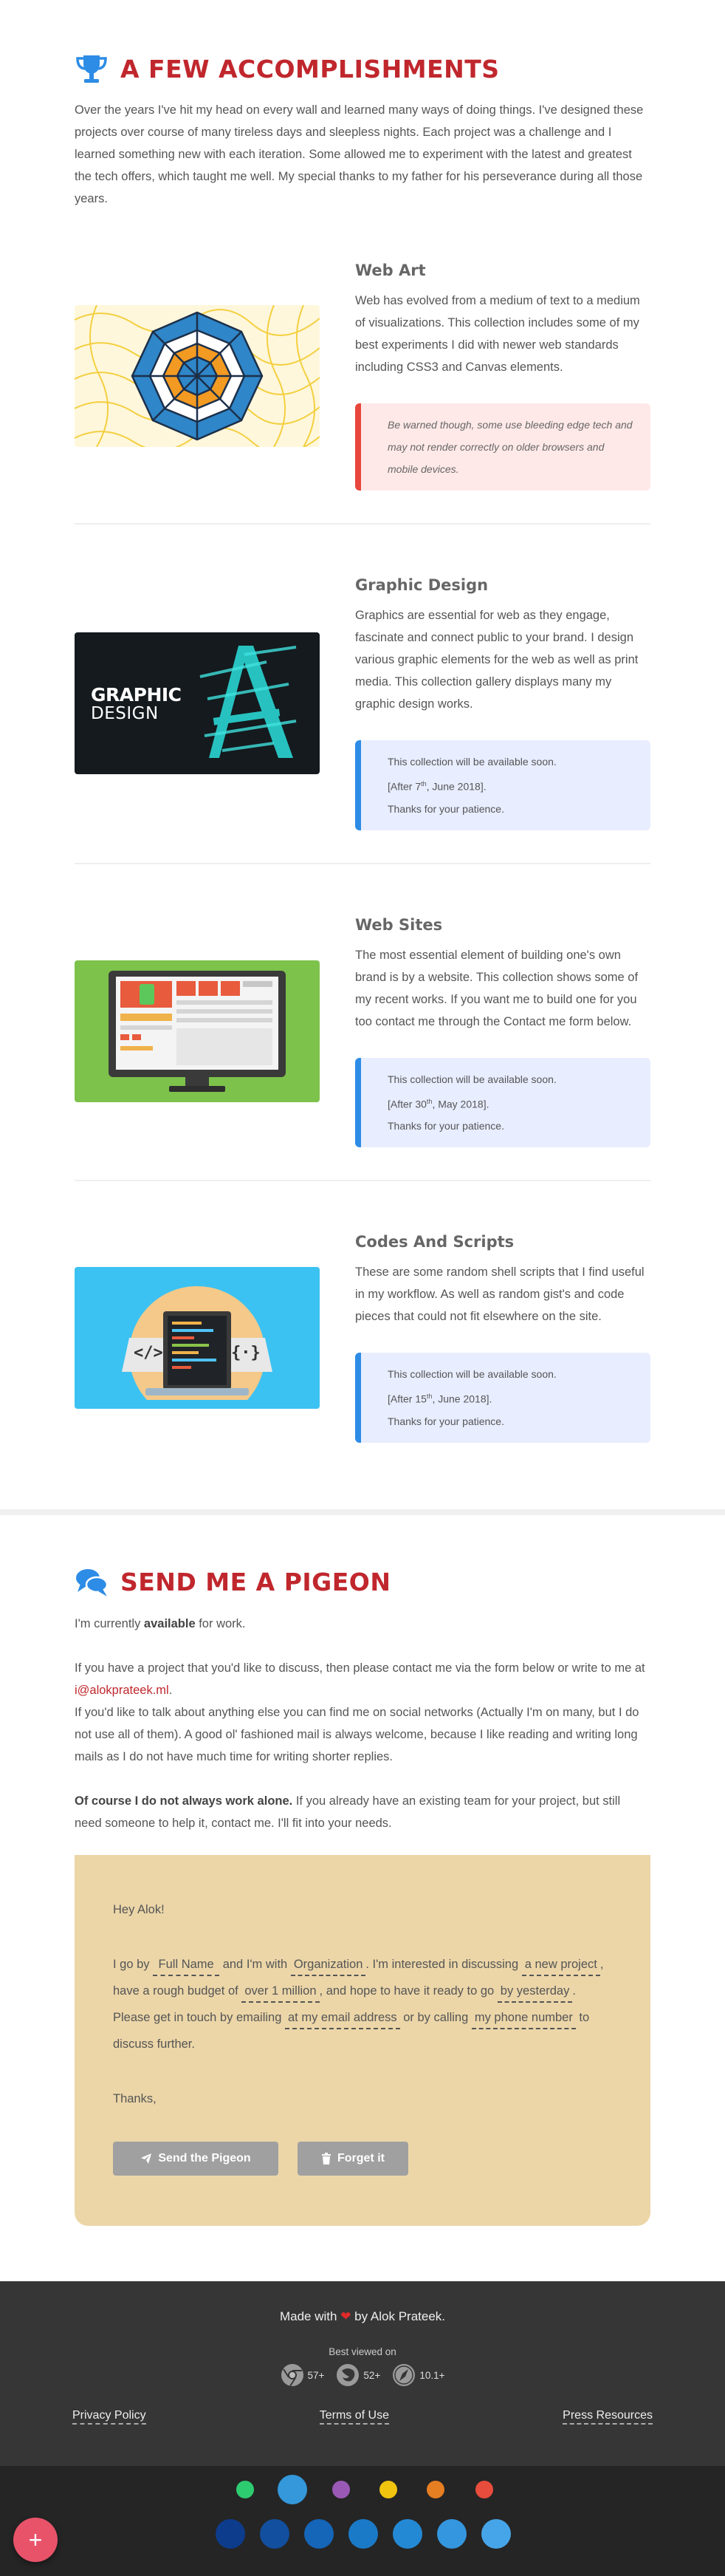 The image size is (725, 2576). What do you see at coordinates (197, 1348) in the screenshot?
I see `codes-scripts-image` at bounding box center [197, 1348].